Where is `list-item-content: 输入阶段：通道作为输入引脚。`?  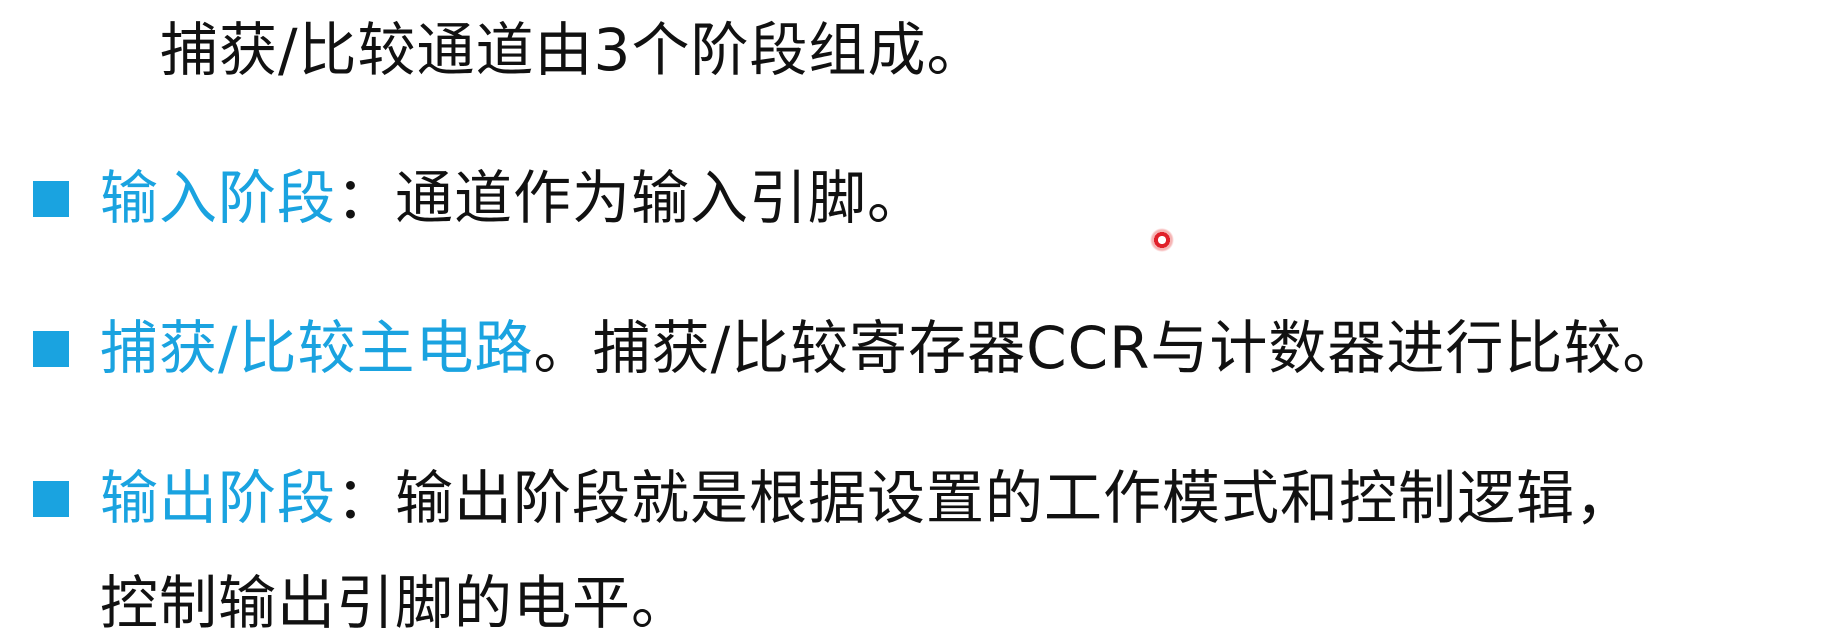
list-item-content: 输入阶段：通道作为输入引脚。 is located at coordinates (513, 198).